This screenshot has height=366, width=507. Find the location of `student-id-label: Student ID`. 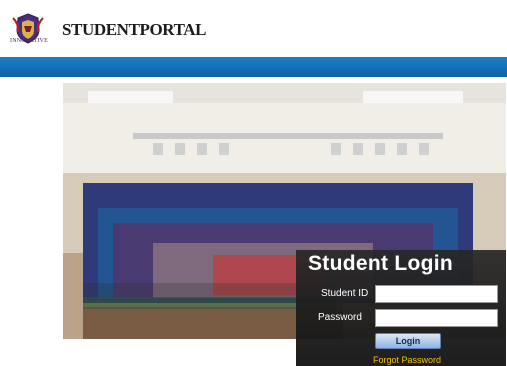

student-id-label: Student ID is located at coordinates (345, 293).